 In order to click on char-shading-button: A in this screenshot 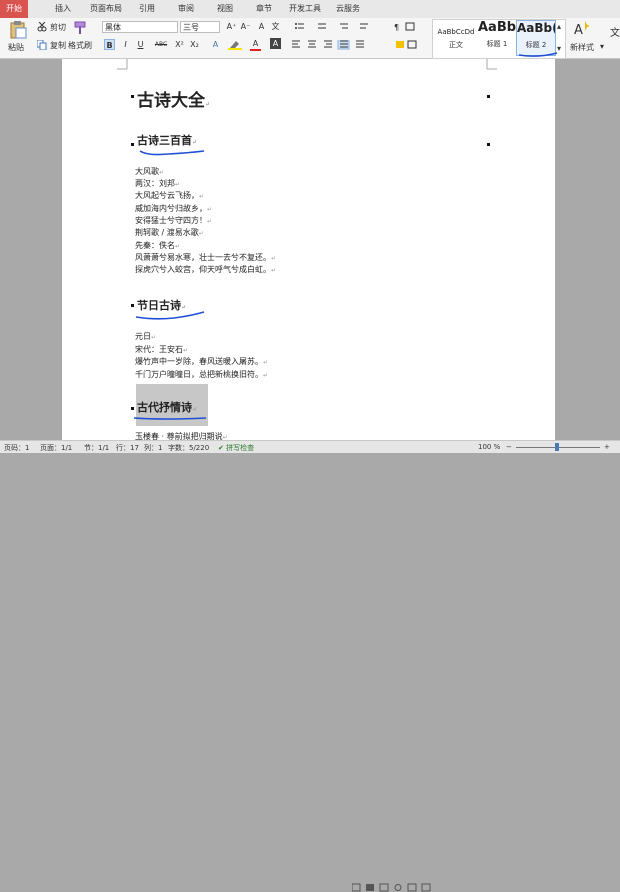, I will do `click(275, 43)`.